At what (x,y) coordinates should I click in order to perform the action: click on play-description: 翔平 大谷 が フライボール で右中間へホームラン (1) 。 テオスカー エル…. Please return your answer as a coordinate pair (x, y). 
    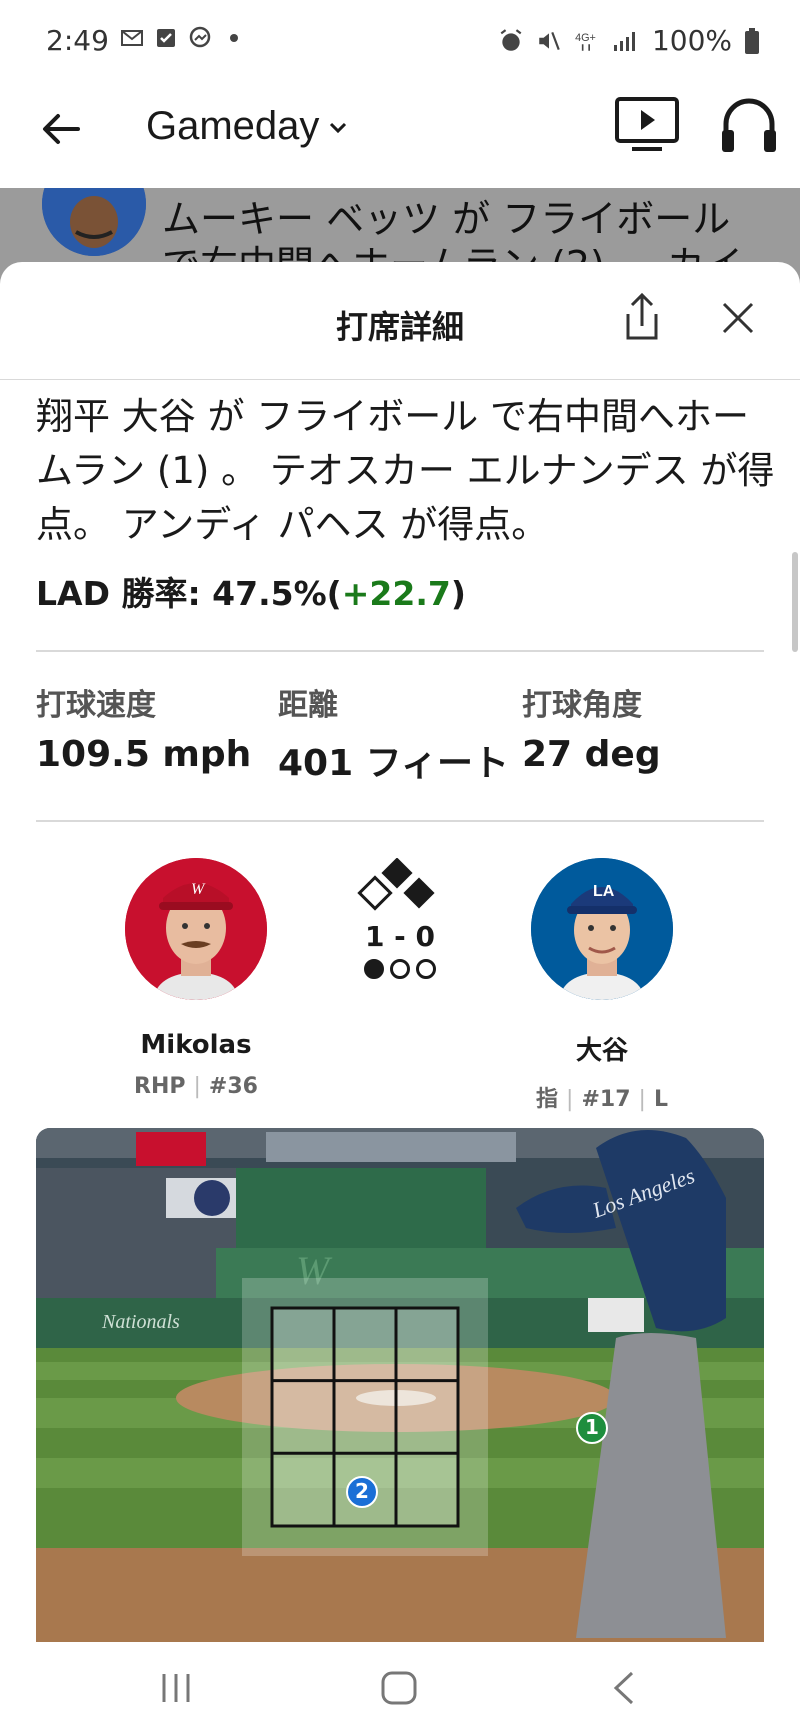
    Looking at the image, I should click on (405, 470).